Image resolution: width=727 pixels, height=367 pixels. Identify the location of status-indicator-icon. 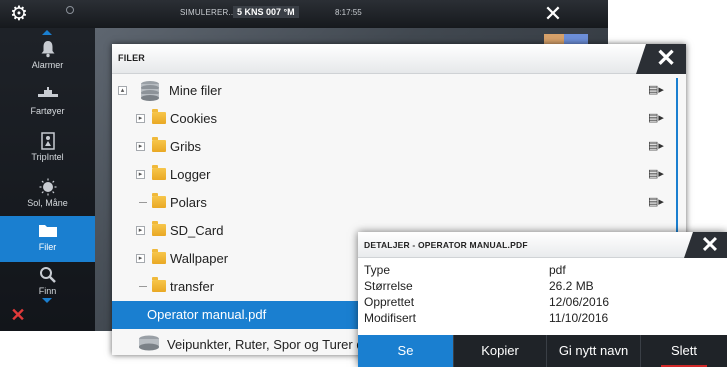
(70, 10).